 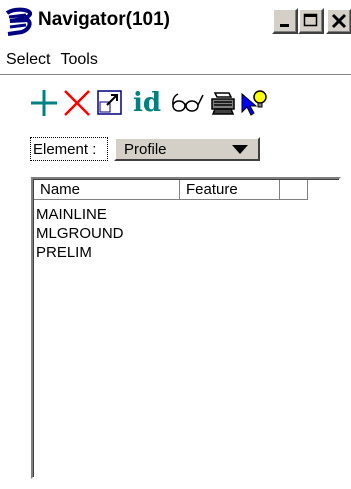 I want to click on column-header-extra, so click(x=294, y=190).